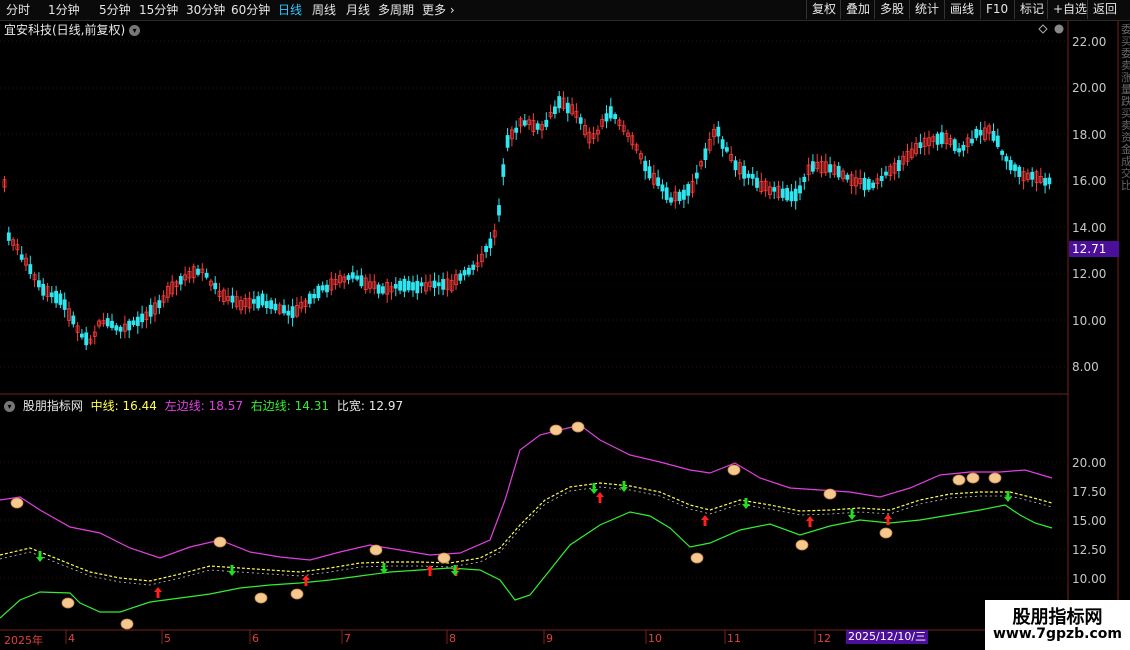 This screenshot has height=650, width=1130. Describe the element at coordinates (232, 570) in the screenshot. I see `sell-arrow-icon` at that location.